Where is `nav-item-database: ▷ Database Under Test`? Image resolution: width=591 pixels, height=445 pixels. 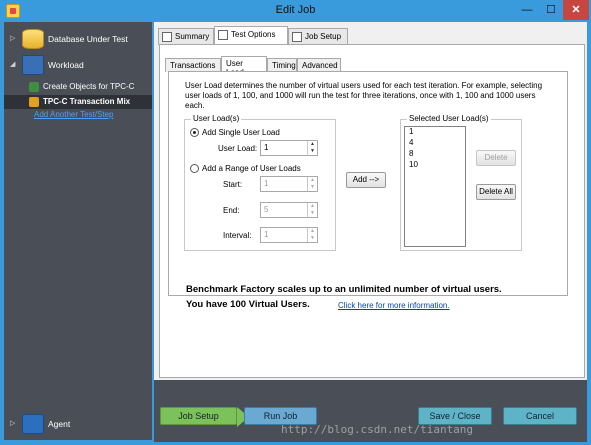 nav-item-database: ▷ Database Under Test is located at coordinates (78, 39).